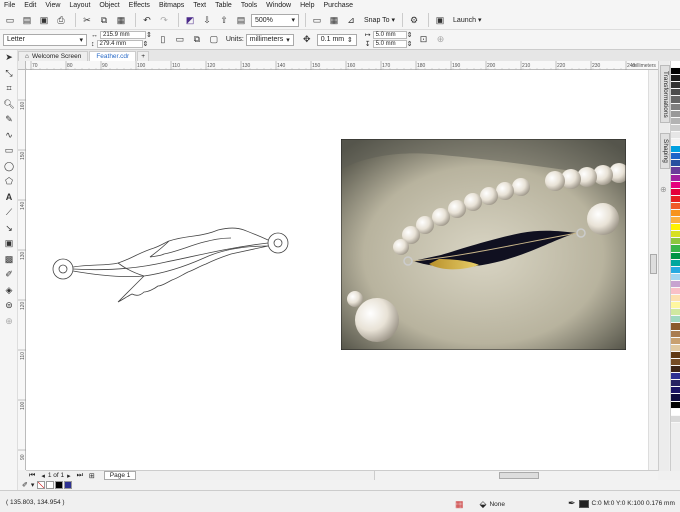  What do you see at coordinates (30, 5) in the screenshot?
I see `menu-edit: Edit` at bounding box center [30, 5].